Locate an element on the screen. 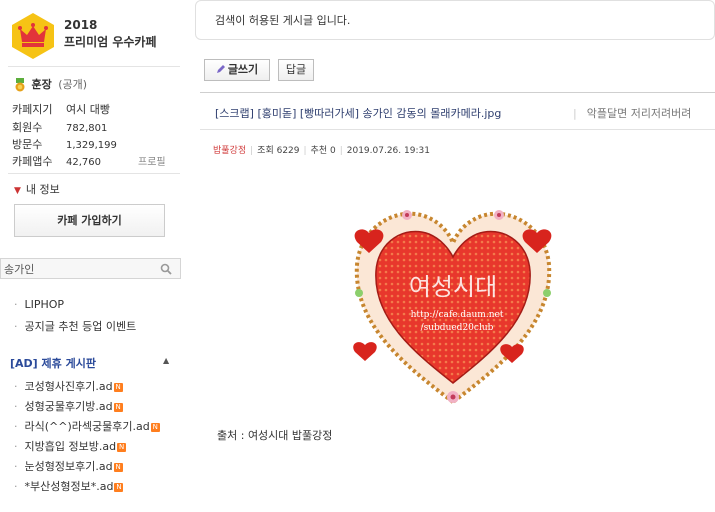  ad-item-label: 지방흡입 정보방.ad is located at coordinates (70, 446).